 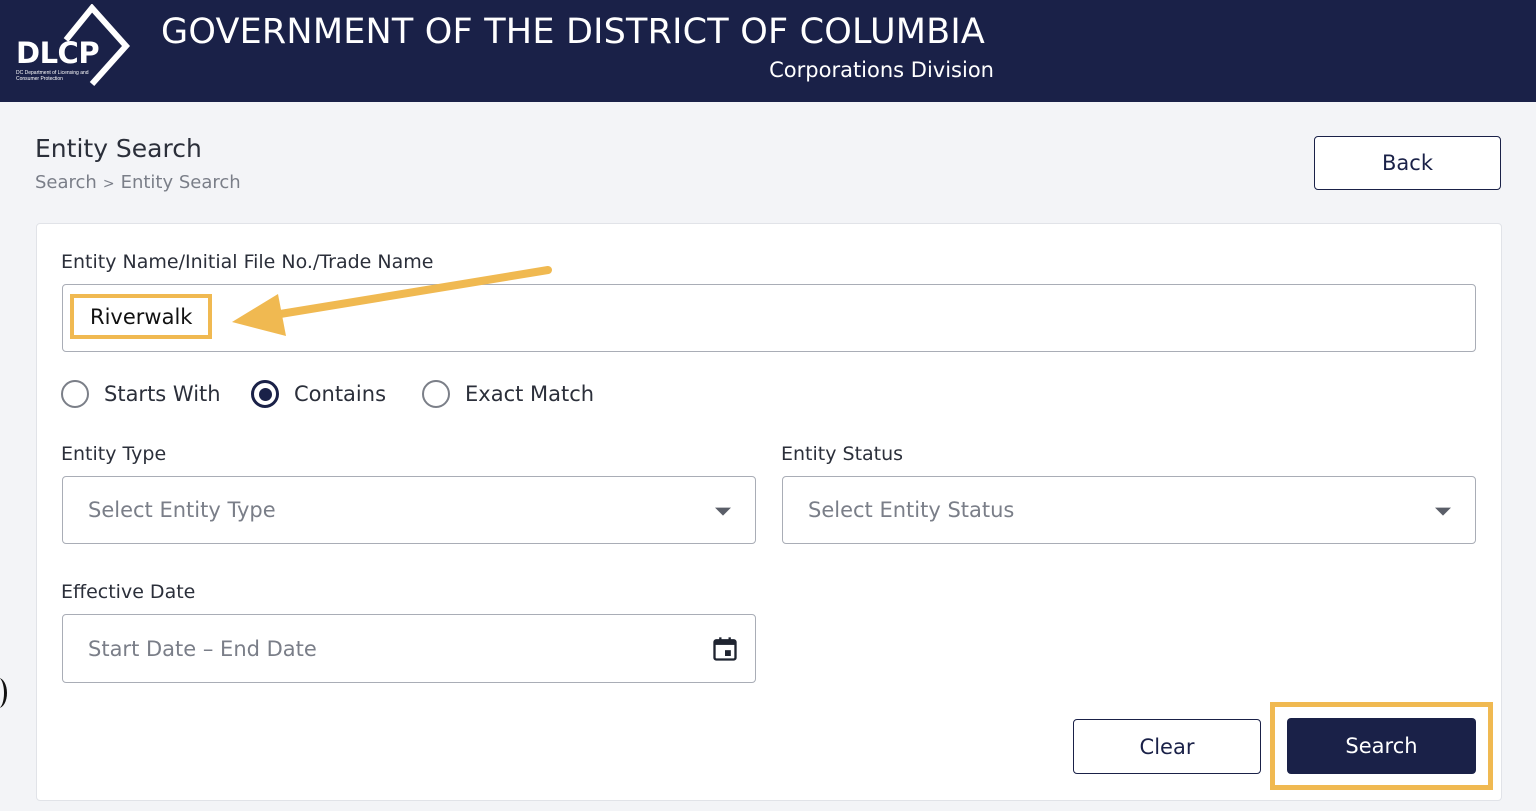 I want to click on government-title: GOVERNMENT OF THE DISTRICT OF COLUMBIA, so click(x=573, y=32).